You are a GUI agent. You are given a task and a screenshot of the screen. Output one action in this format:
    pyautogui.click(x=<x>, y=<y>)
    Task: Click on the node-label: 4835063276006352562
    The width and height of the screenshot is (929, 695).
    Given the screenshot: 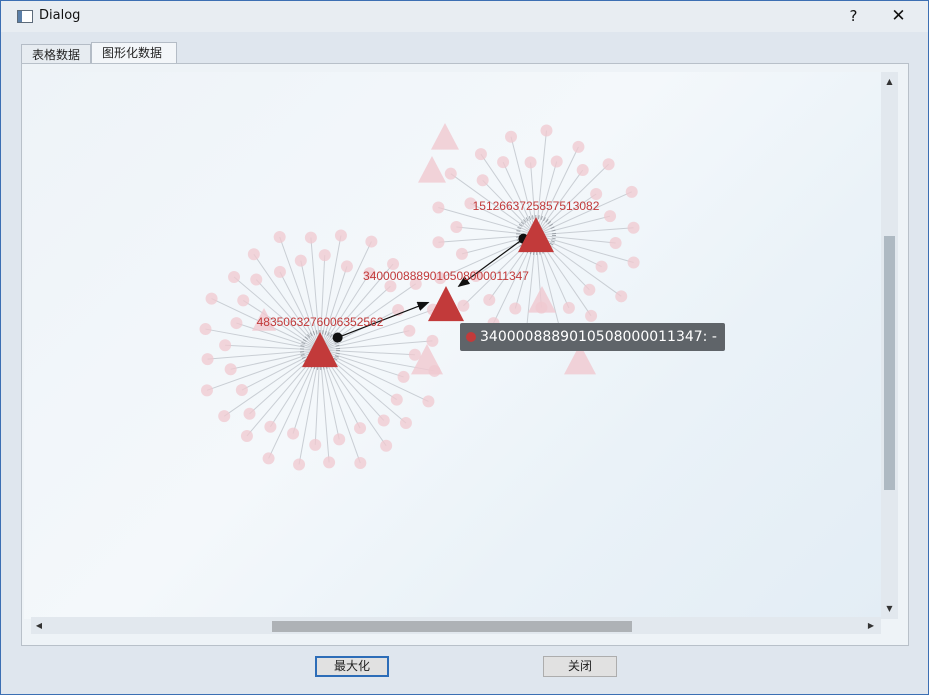 What is the action you would take?
    pyautogui.click(x=320, y=322)
    